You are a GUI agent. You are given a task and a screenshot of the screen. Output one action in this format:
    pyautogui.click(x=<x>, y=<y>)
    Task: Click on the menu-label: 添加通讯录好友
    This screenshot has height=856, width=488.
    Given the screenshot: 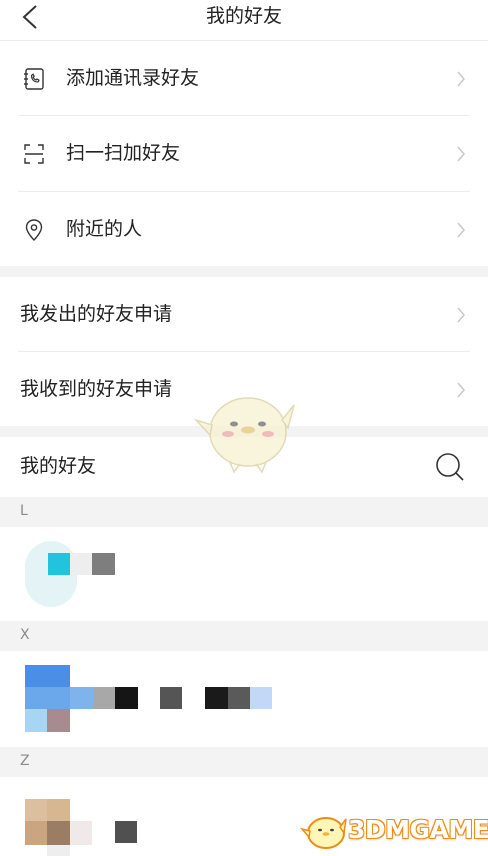 What is the action you would take?
    pyautogui.click(x=133, y=78)
    